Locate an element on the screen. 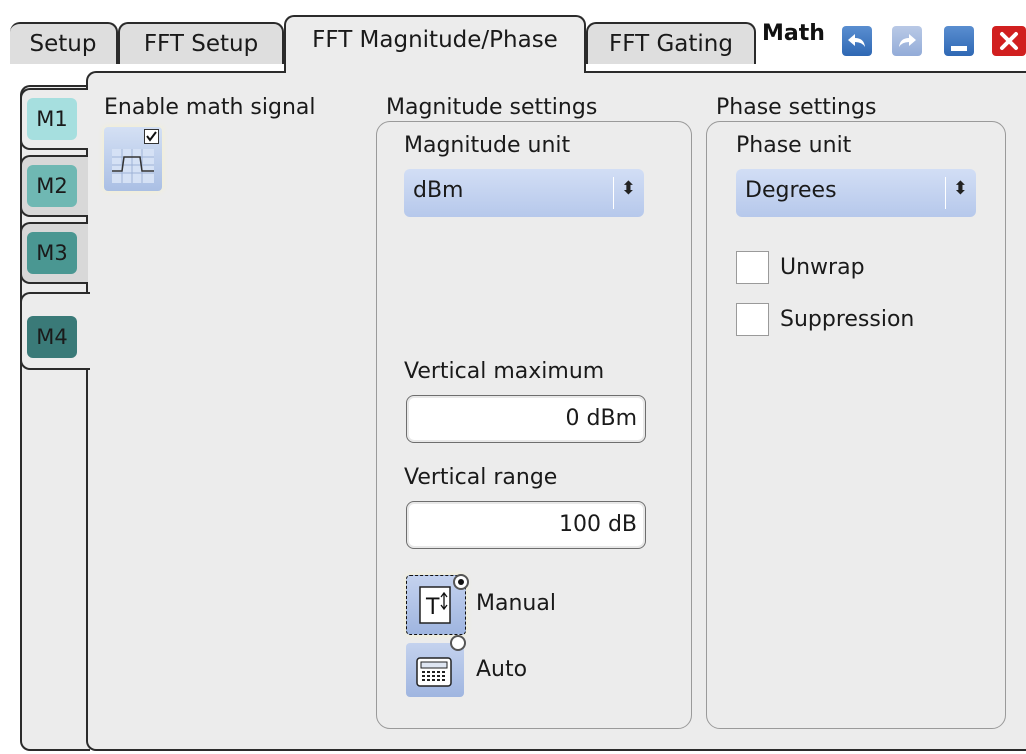 This screenshot has width=1026, height=754. enable-math-signal-toggle is located at coordinates (133, 159).